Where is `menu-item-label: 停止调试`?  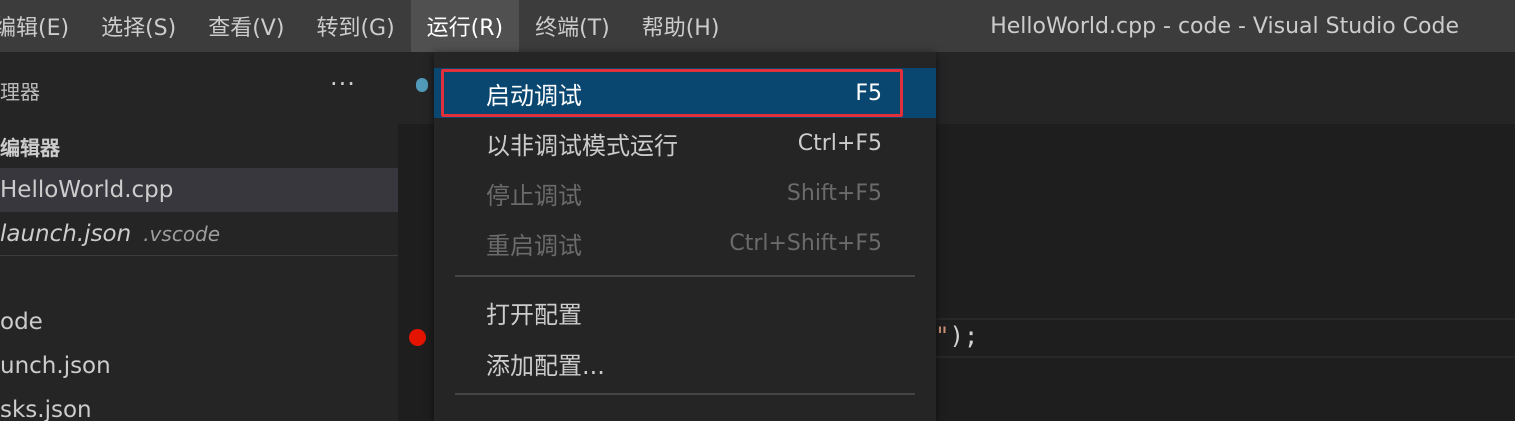
menu-item-label: 停止调试 is located at coordinates (534, 195).